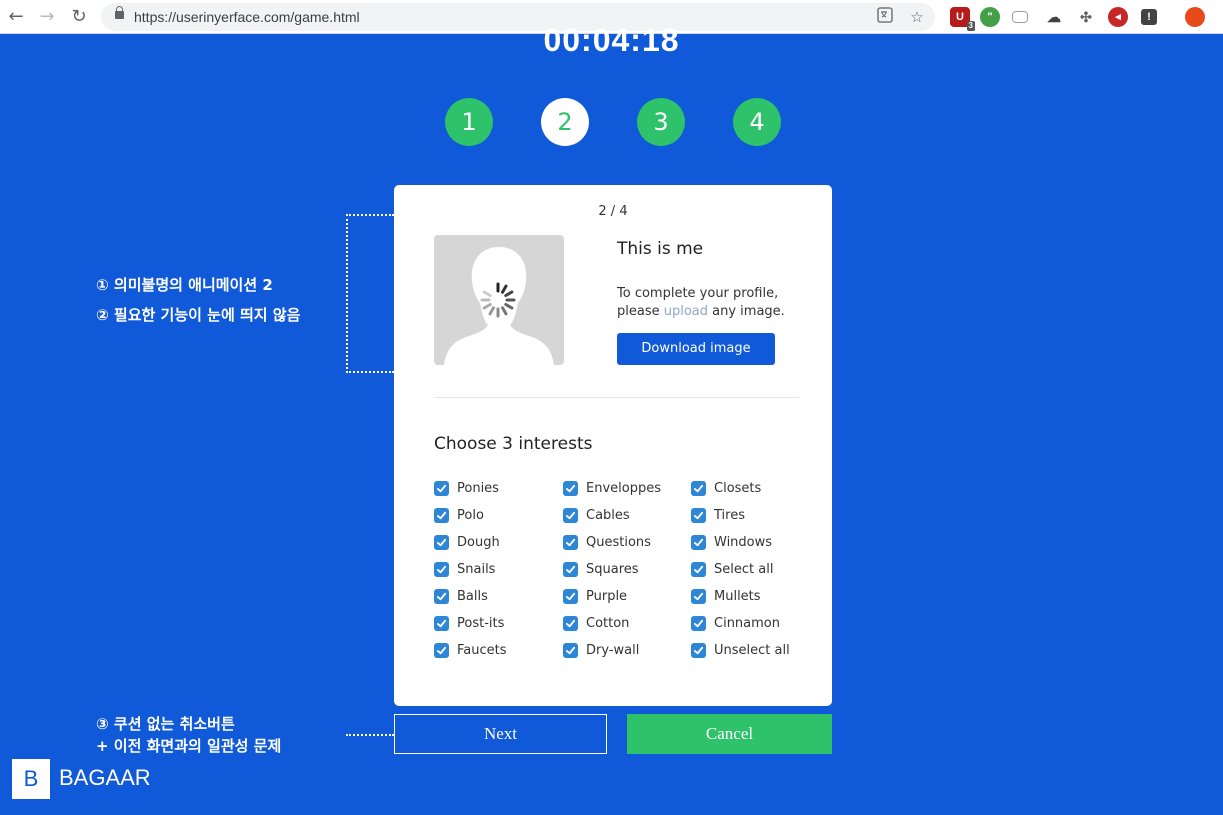 This screenshot has height=815, width=1223. What do you see at coordinates (729, 734) in the screenshot?
I see `cancel-button: Cancel` at bounding box center [729, 734].